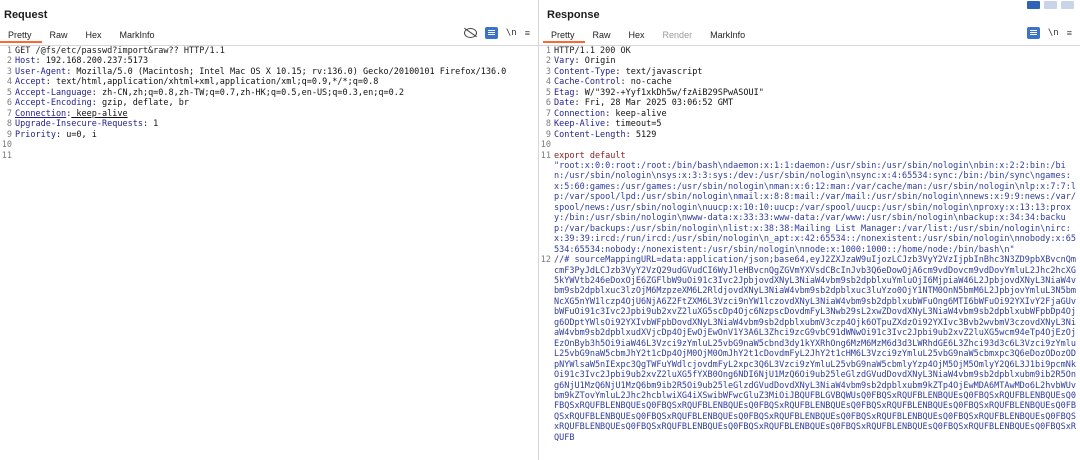 The width and height of the screenshot is (1080, 460). Describe the element at coordinates (9, 61) in the screenshot. I see `line-number: 2` at that location.